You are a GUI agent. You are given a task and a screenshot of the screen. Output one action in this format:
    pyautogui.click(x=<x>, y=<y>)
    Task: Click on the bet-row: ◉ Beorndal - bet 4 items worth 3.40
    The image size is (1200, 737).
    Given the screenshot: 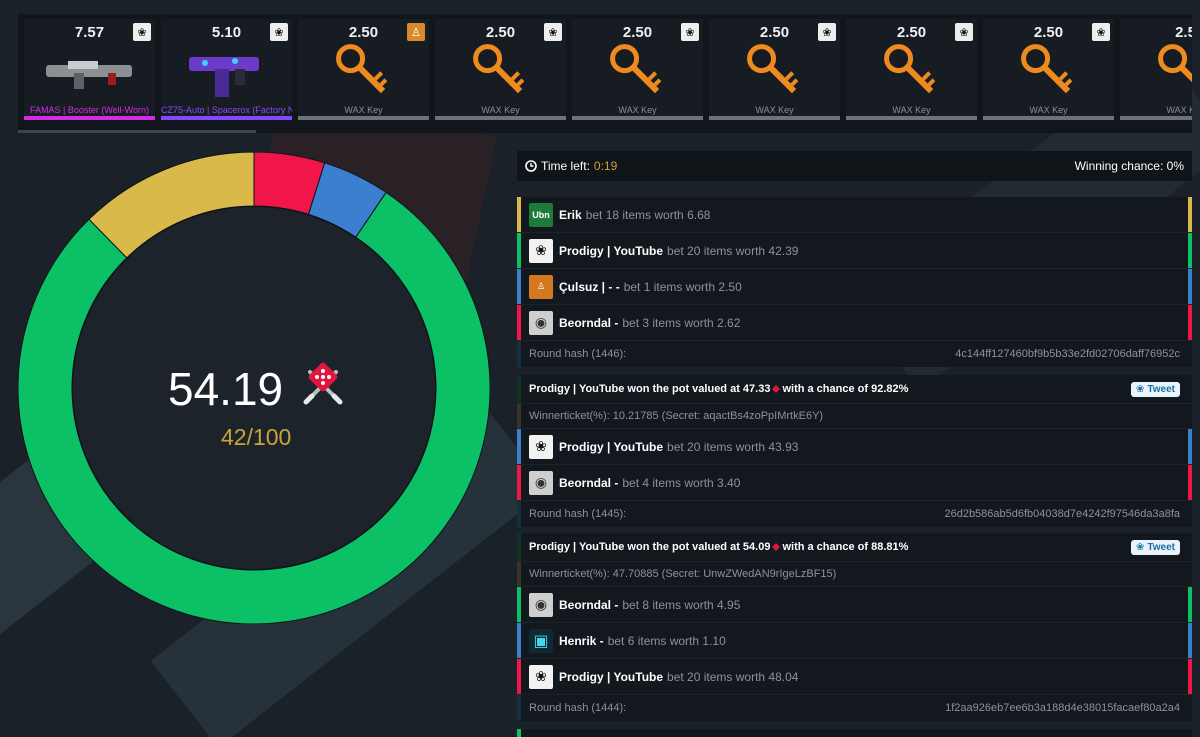 What is the action you would take?
    pyautogui.click(x=854, y=483)
    